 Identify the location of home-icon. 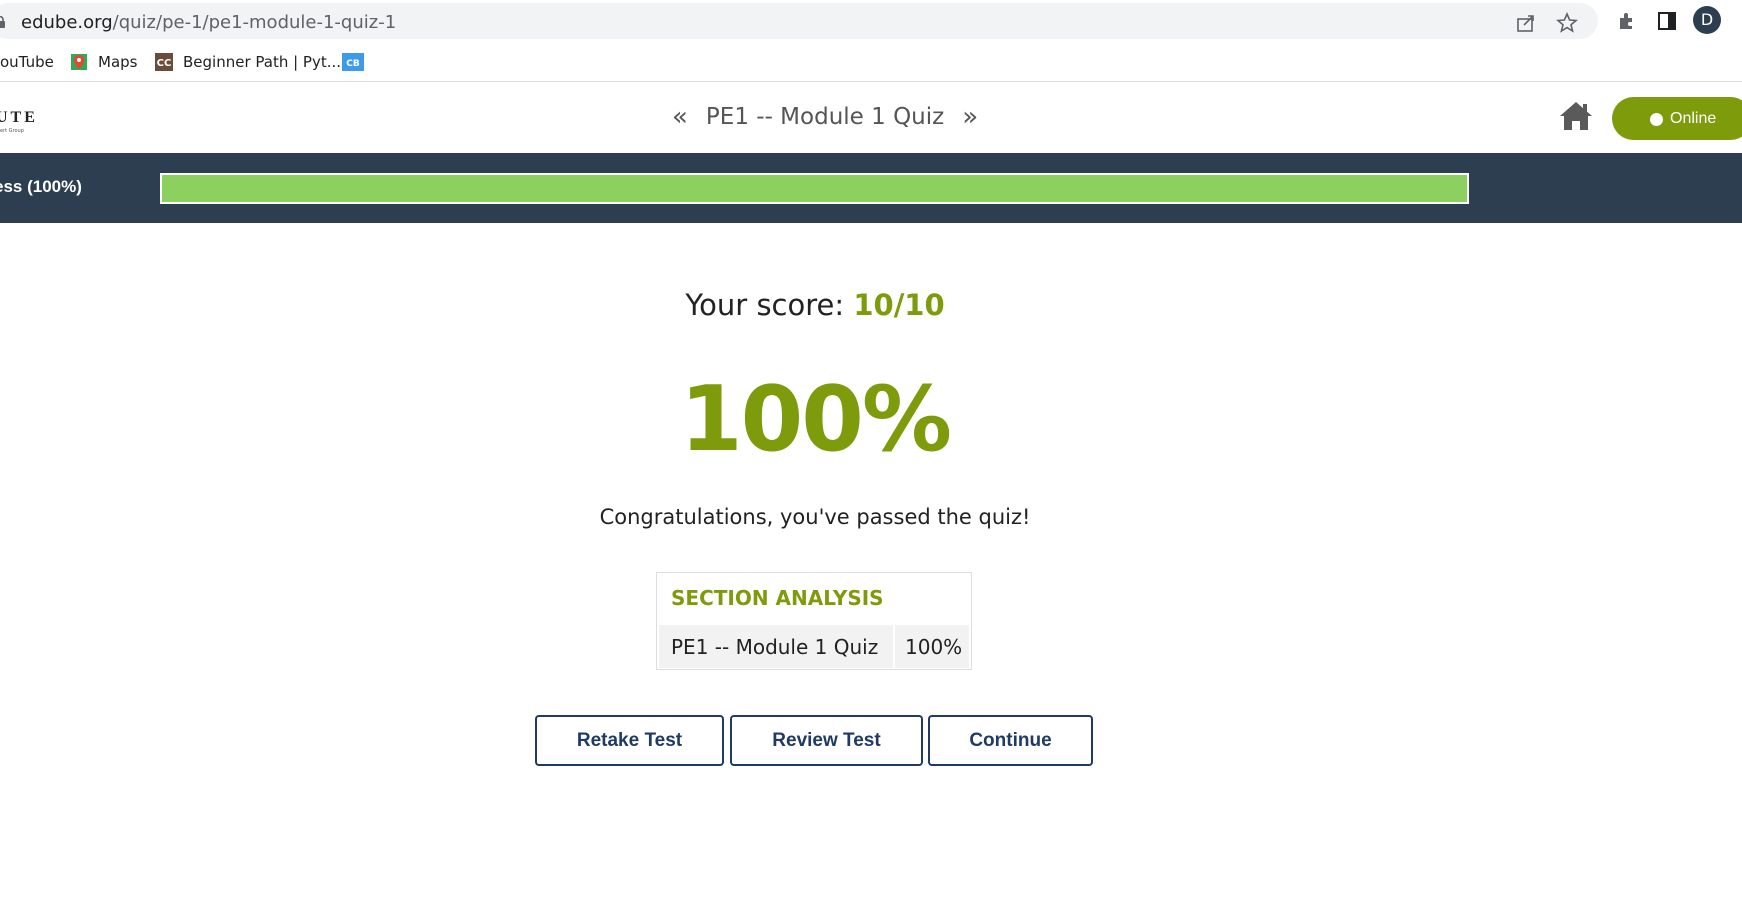
(1576, 116).